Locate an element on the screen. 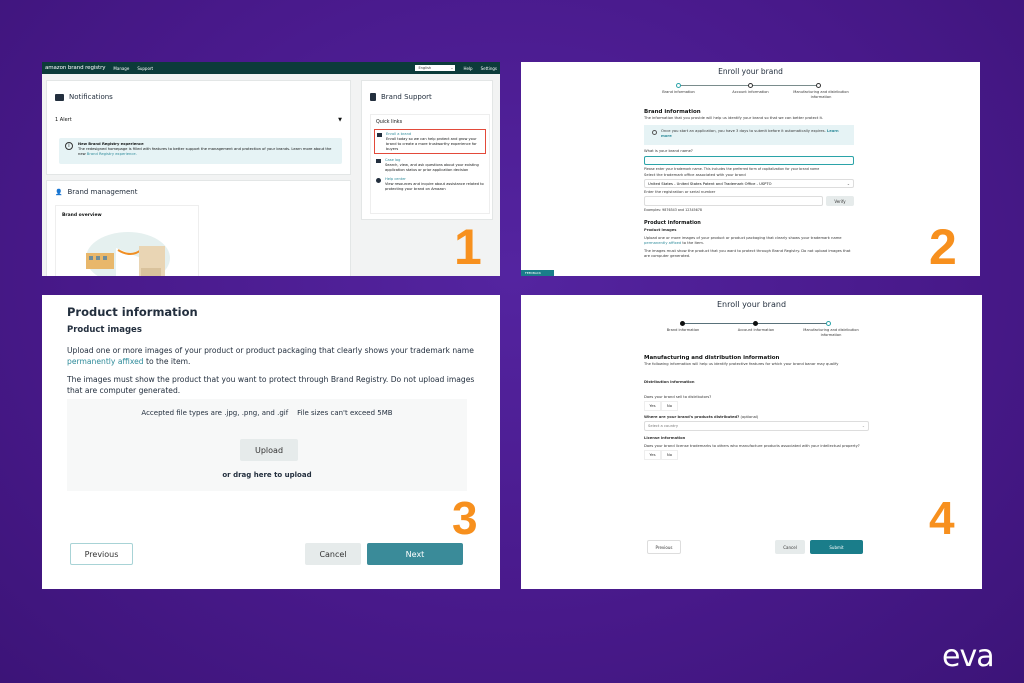  step-number-1: 1 is located at coordinates (468, 247).